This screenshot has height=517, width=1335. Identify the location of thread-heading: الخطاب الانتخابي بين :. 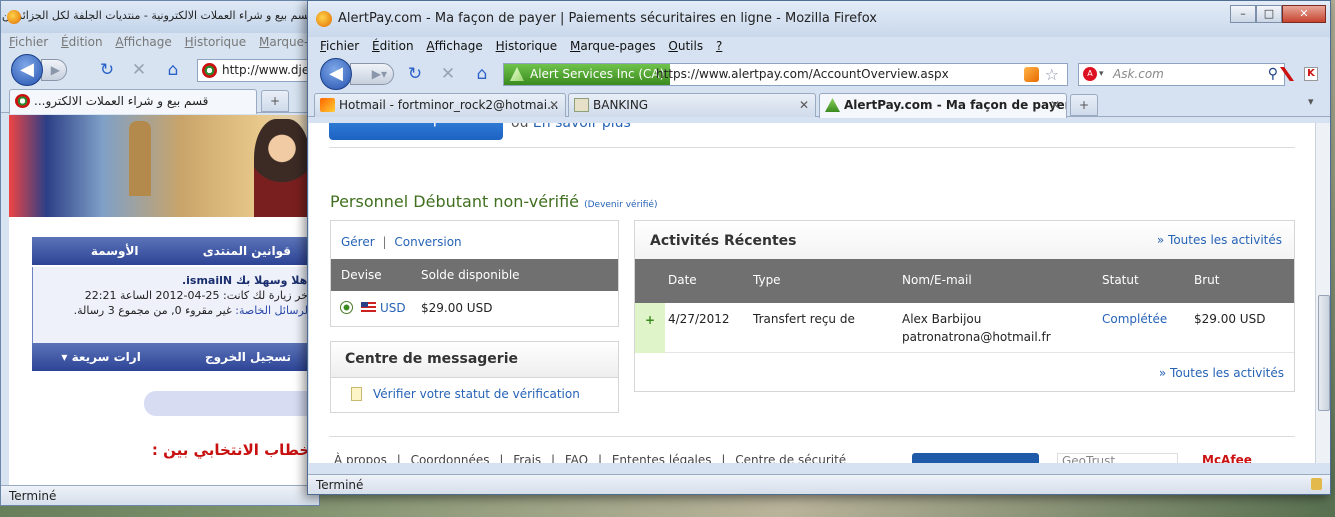
(231, 453).